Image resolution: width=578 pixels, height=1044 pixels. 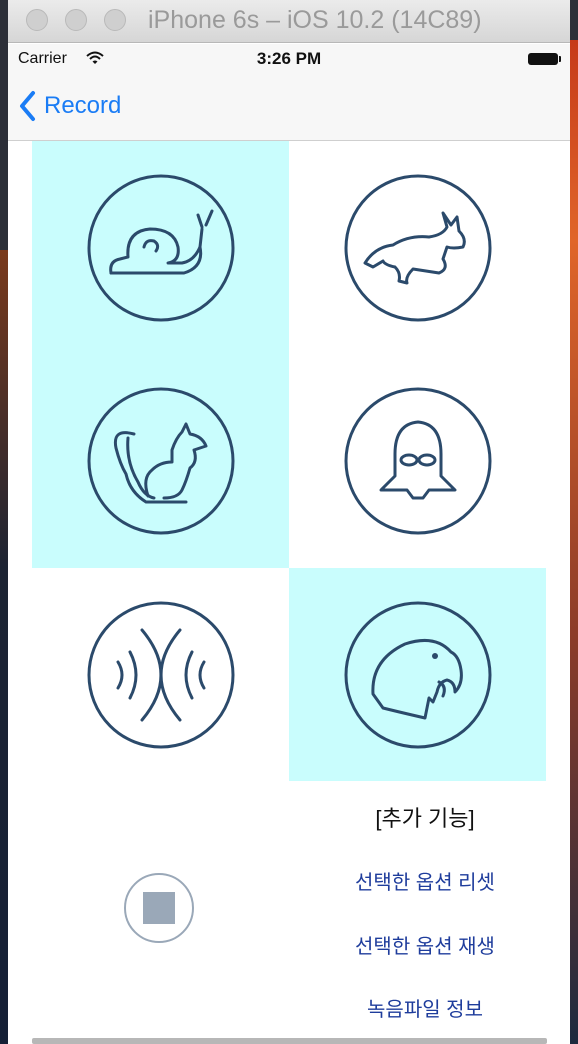 What do you see at coordinates (289, 107) in the screenshot?
I see `navigation-bar: Record` at bounding box center [289, 107].